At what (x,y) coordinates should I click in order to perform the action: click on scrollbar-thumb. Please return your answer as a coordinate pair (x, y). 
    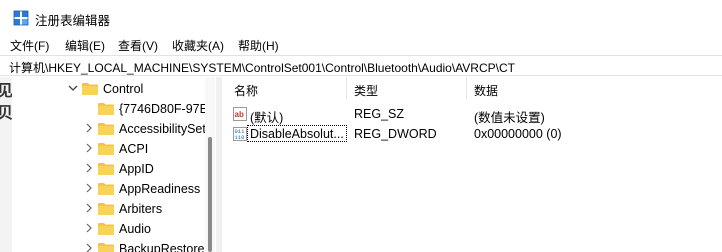
    Looking at the image, I should click on (210, 194).